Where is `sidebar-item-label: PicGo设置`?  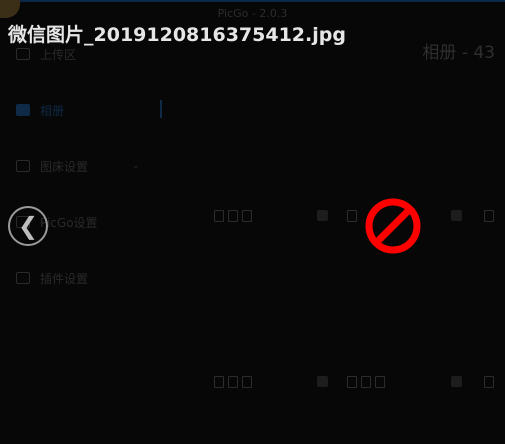 sidebar-item-label: PicGo设置 is located at coordinates (69, 222).